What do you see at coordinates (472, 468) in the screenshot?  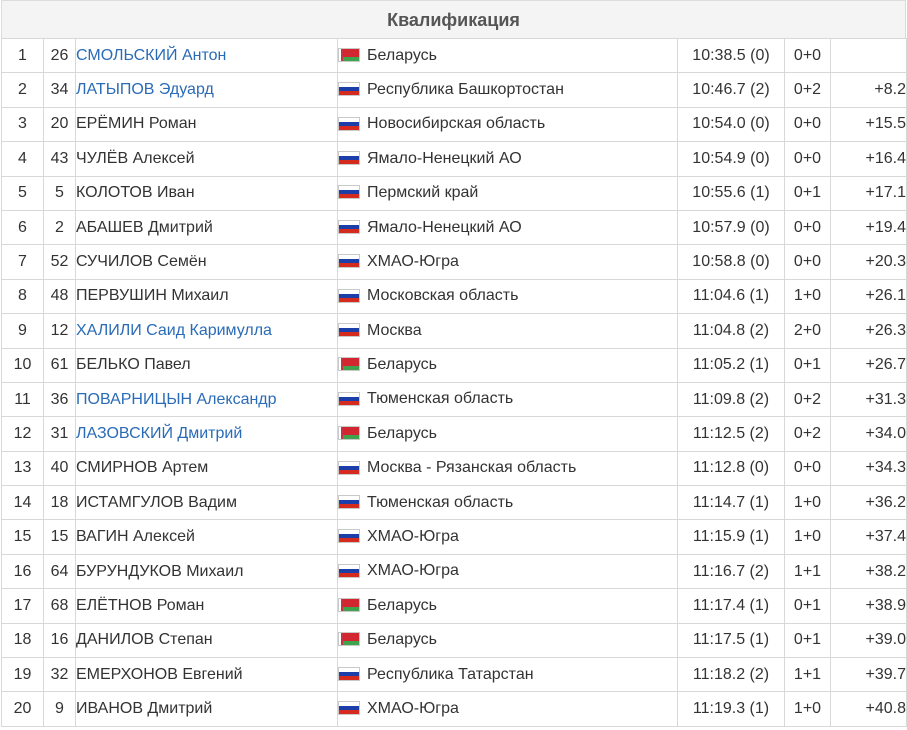 I see `region-label: Москва - Рязанская область` at bounding box center [472, 468].